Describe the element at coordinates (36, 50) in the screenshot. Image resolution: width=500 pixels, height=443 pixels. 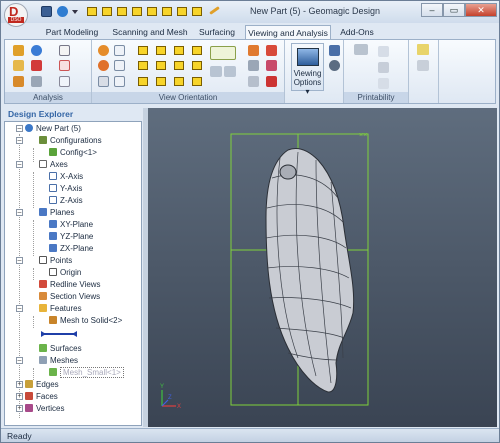
I see `color-icon` at that location.